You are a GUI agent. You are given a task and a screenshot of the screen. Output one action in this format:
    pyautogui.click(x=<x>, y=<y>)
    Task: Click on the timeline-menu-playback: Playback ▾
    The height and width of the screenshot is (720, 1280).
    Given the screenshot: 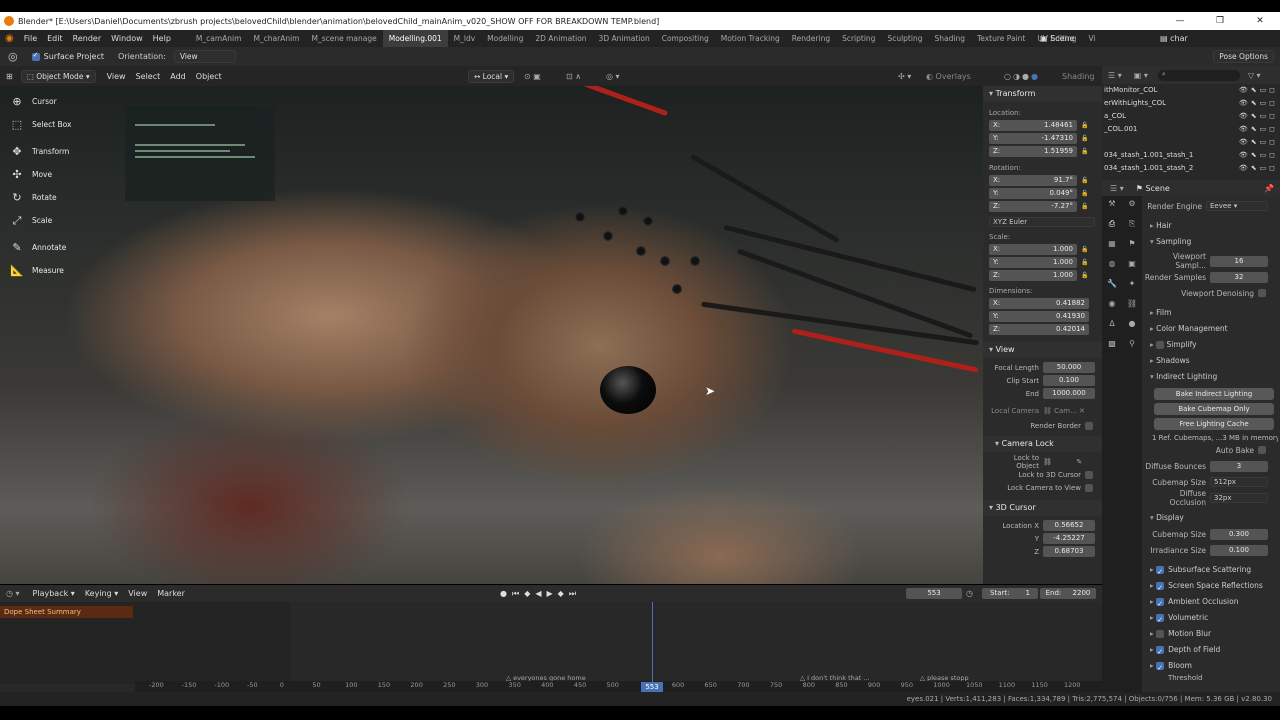 What is the action you would take?
    pyautogui.click(x=54, y=593)
    